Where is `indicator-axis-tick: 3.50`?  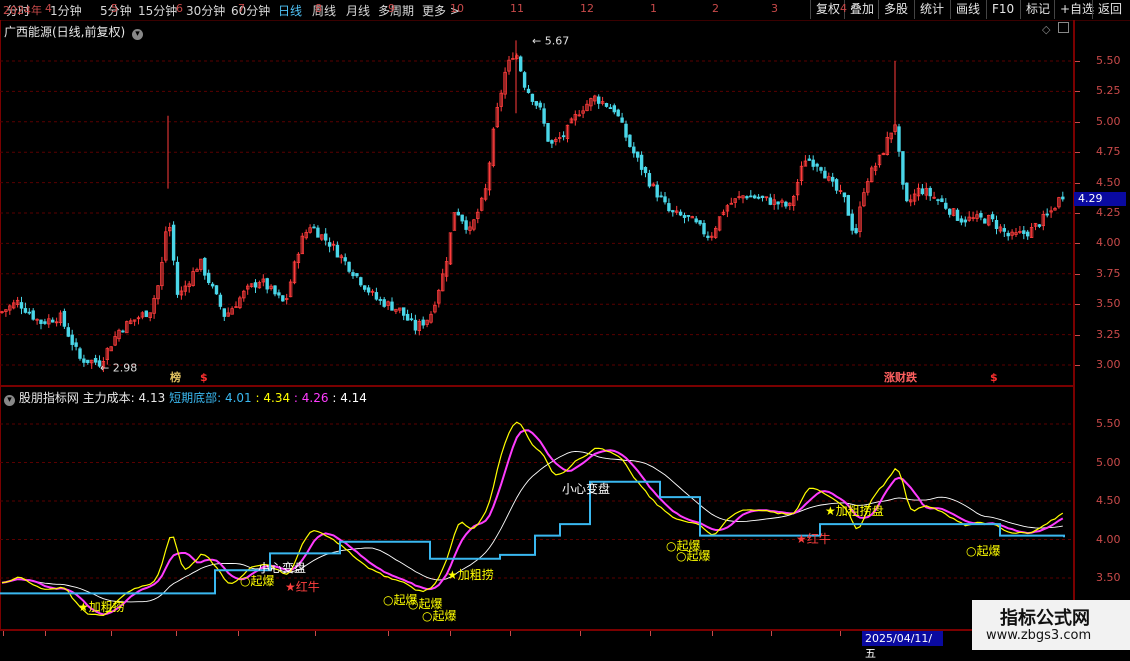 indicator-axis-tick: 3.50 is located at coordinates (1108, 577).